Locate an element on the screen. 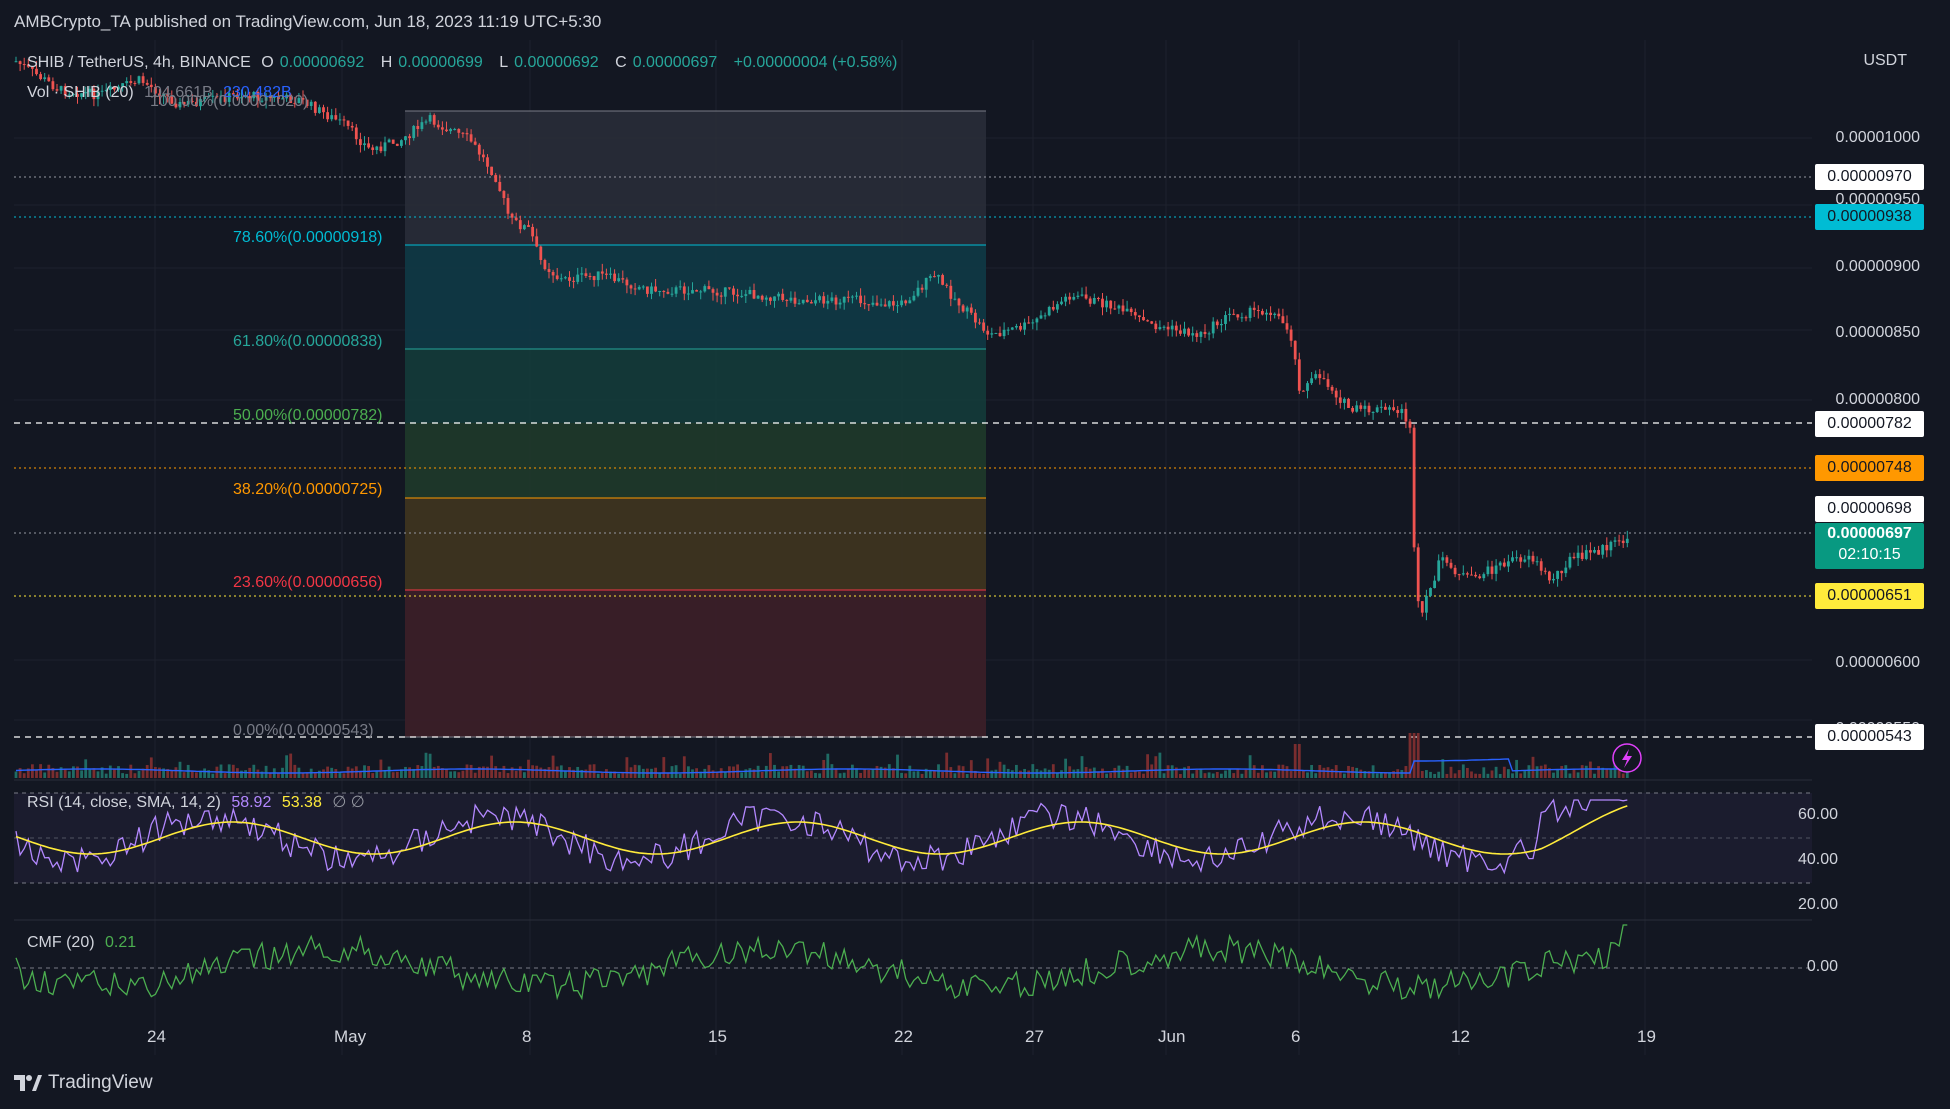 This screenshot has height=1109, width=1950. fib-label: 78.60%(0.00000918) is located at coordinates (308, 237).